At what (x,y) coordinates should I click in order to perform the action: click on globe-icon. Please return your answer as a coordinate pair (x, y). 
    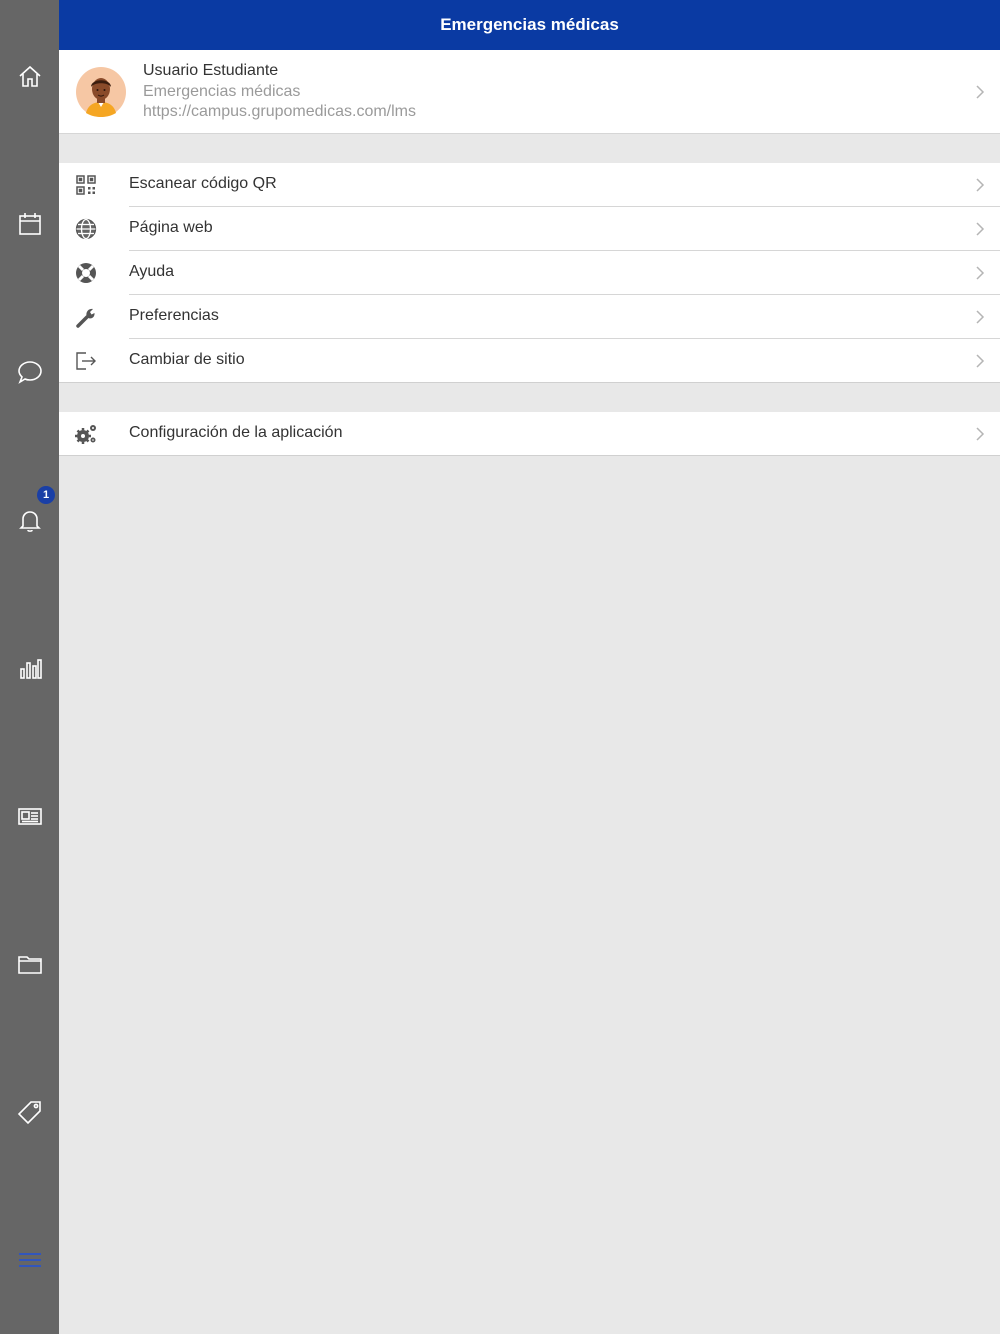
    Looking at the image, I should click on (86, 229).